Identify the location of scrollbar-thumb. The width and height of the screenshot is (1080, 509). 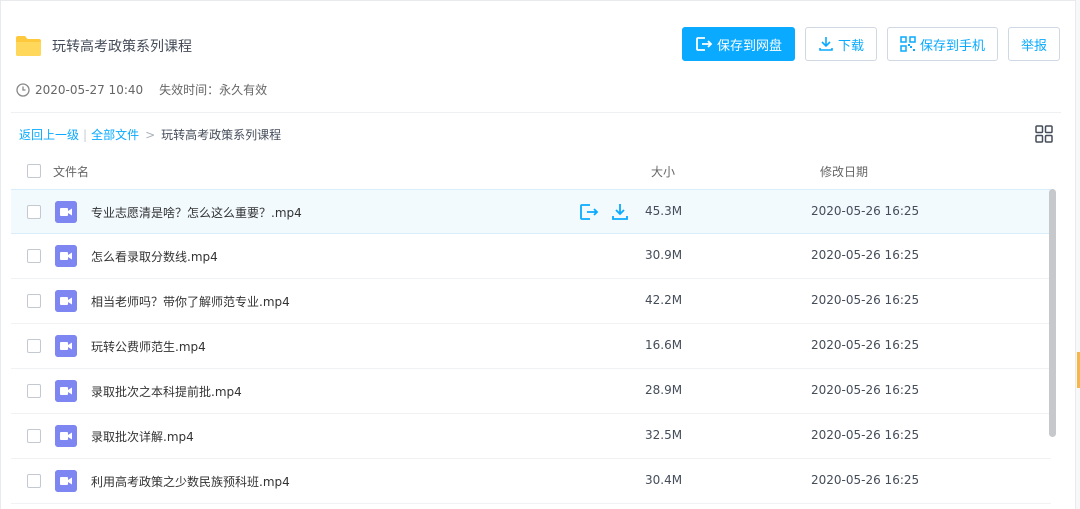
(1052, 313).